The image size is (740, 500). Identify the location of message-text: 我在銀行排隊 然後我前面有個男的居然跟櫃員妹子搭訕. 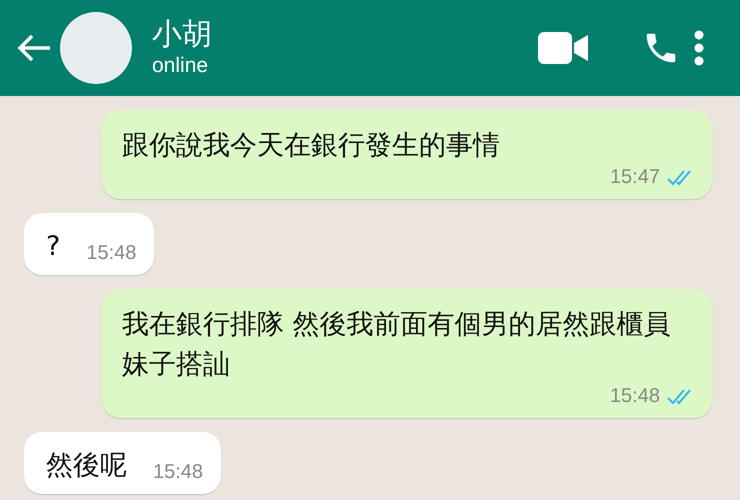
(397, 345).